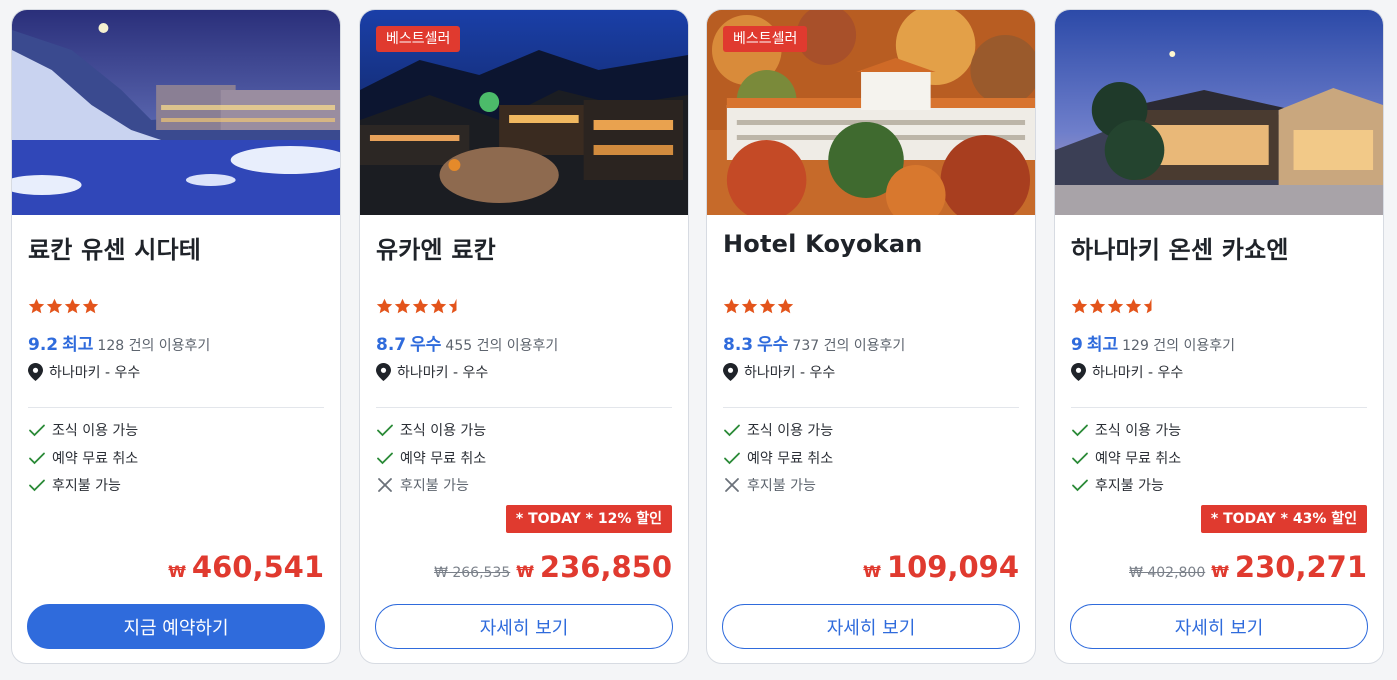 The height and width of the screenshot is (680, 1397). I want to click on price-value: 230,271, so click(1300, 567).